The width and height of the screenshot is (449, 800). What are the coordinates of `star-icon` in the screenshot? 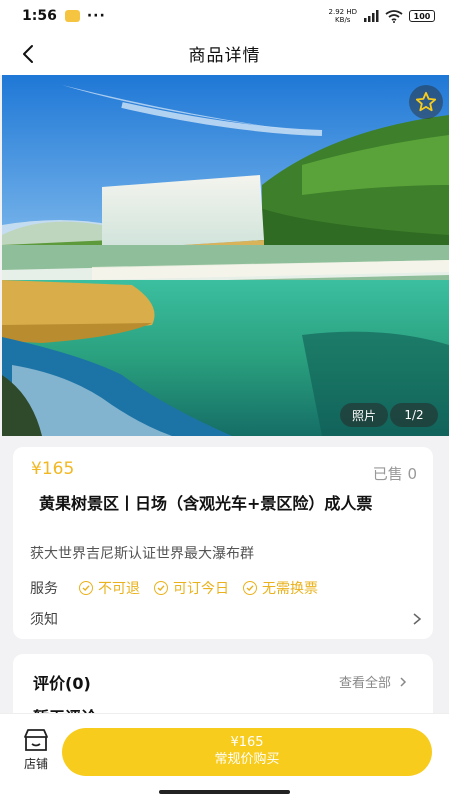 It's located at (426, 101).